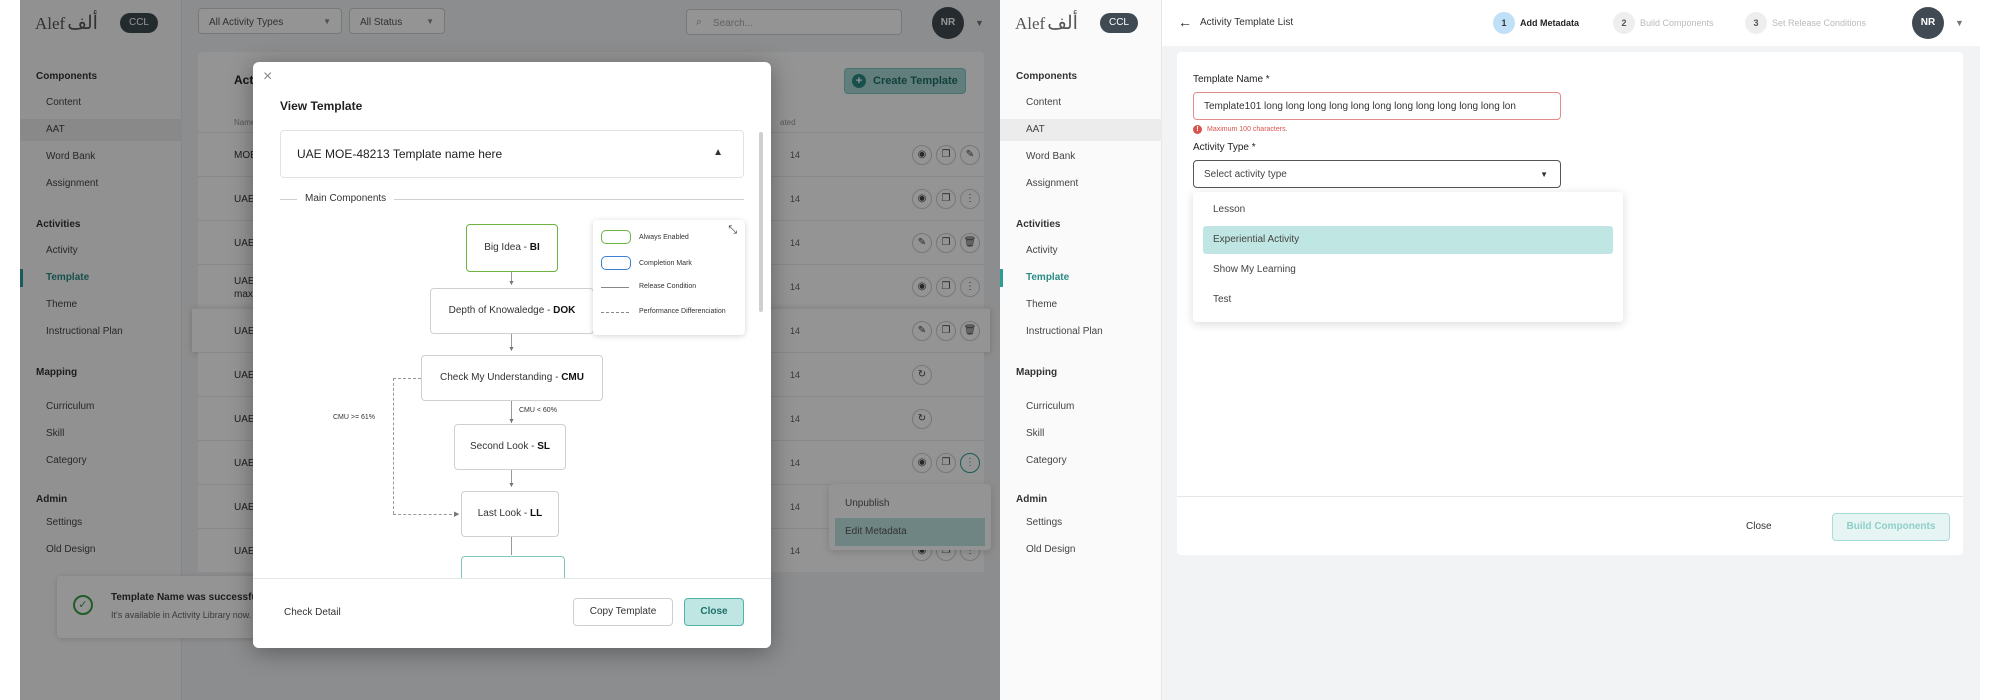 The image size is (2000, 700). What do you see at coordinates (312, 612) in the screenshot?
I see `check-detail-link: Check Detail` at bounding box center [312, 612].